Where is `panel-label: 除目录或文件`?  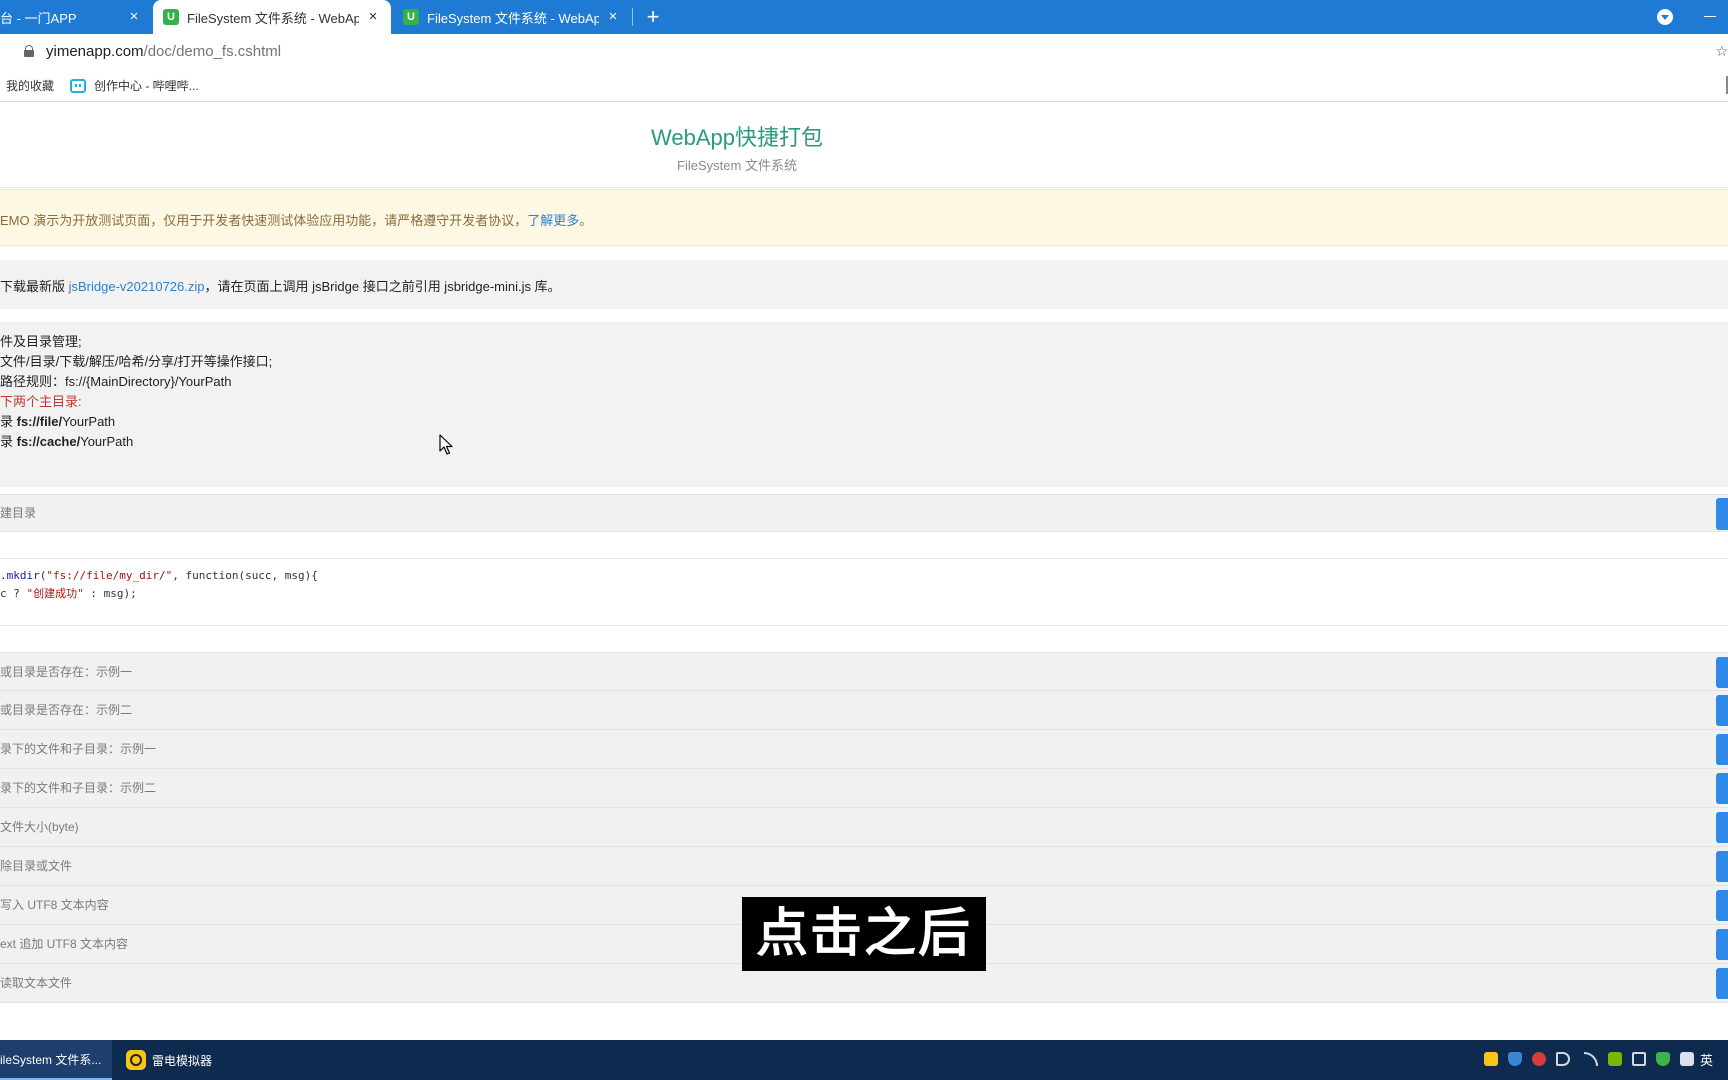 panel-label: 除目录或文件 is located at coordinates (36, 866).